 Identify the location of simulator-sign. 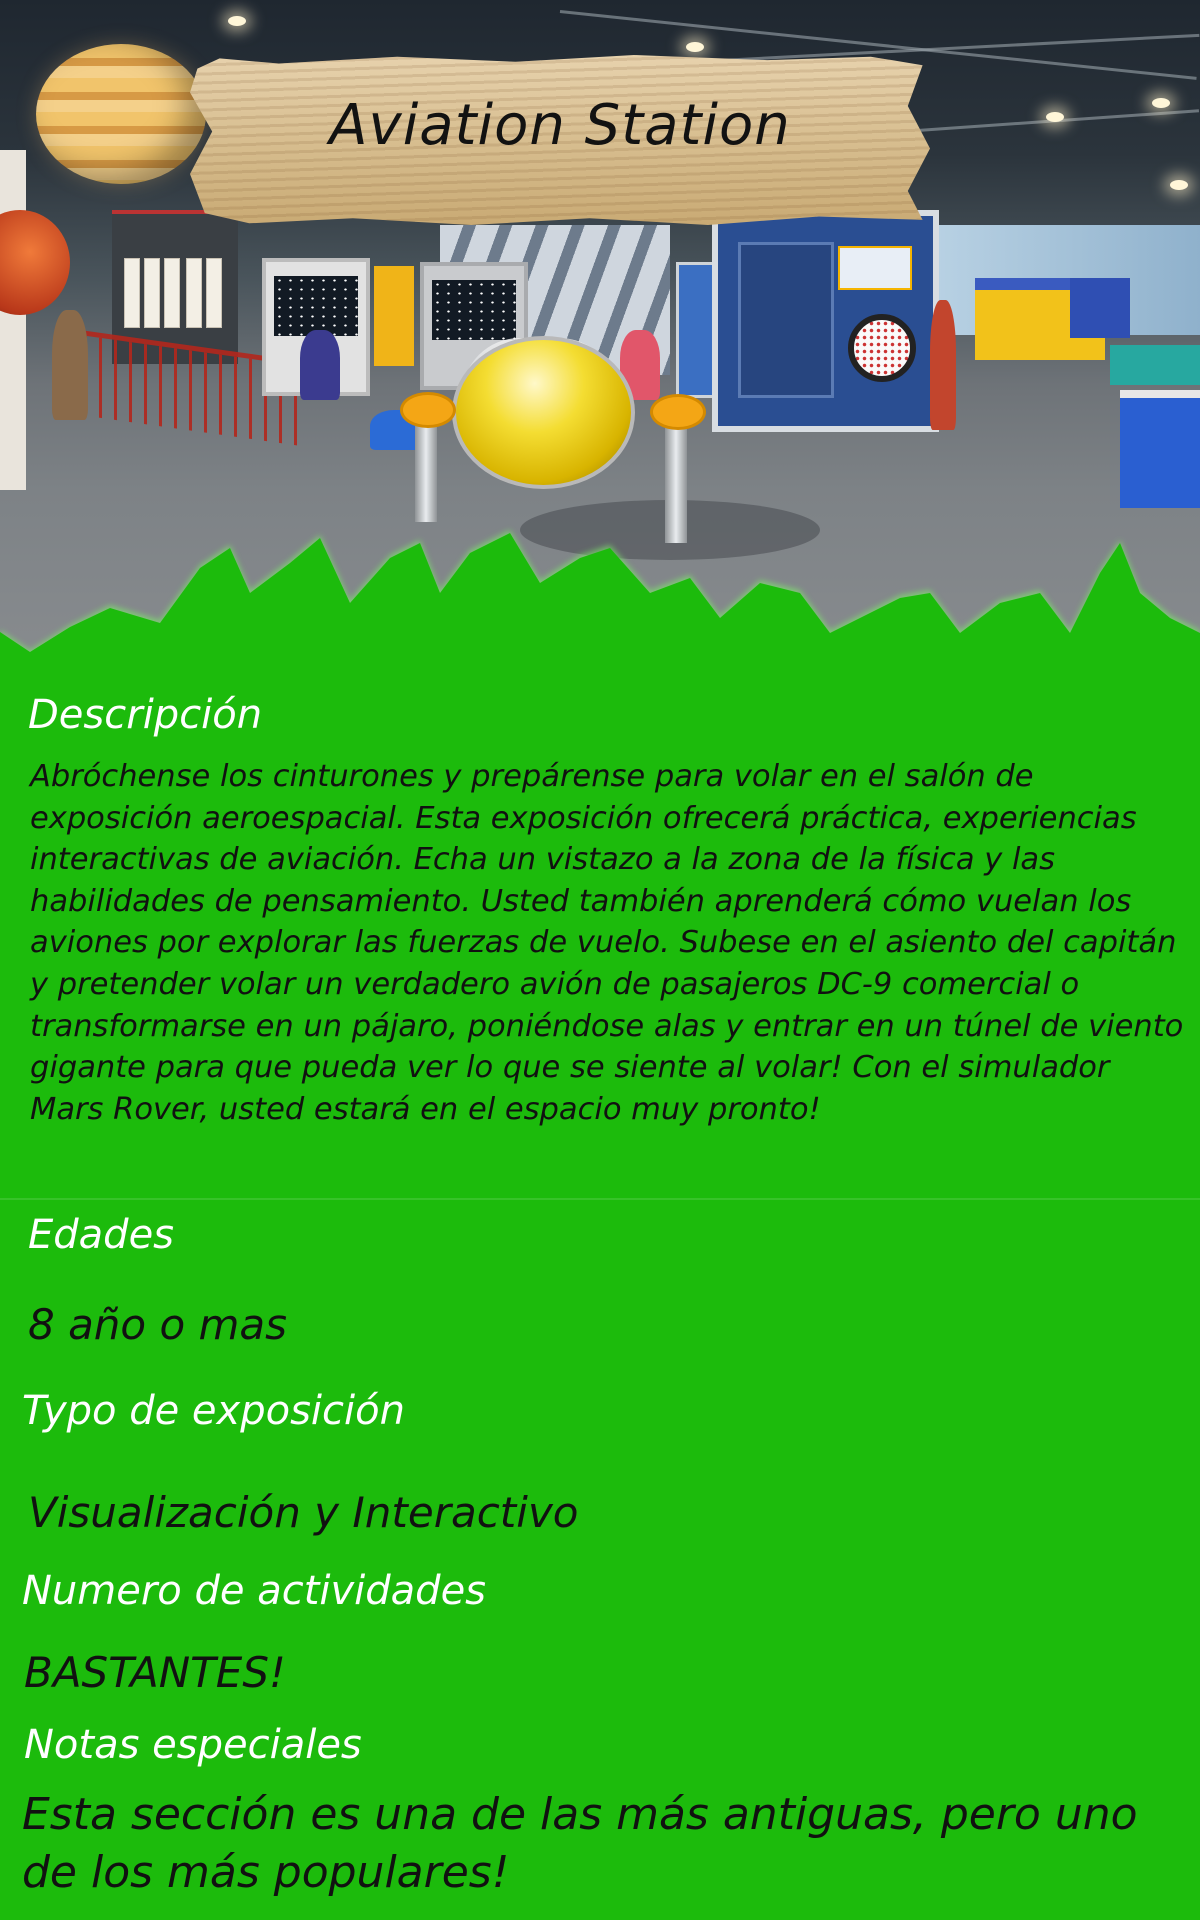
(875, 268).